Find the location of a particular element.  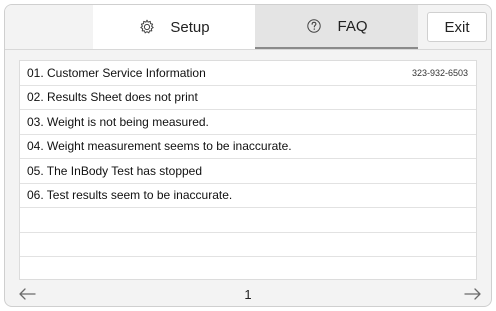

arrow-right-icon is located at coordinates (473, 293).